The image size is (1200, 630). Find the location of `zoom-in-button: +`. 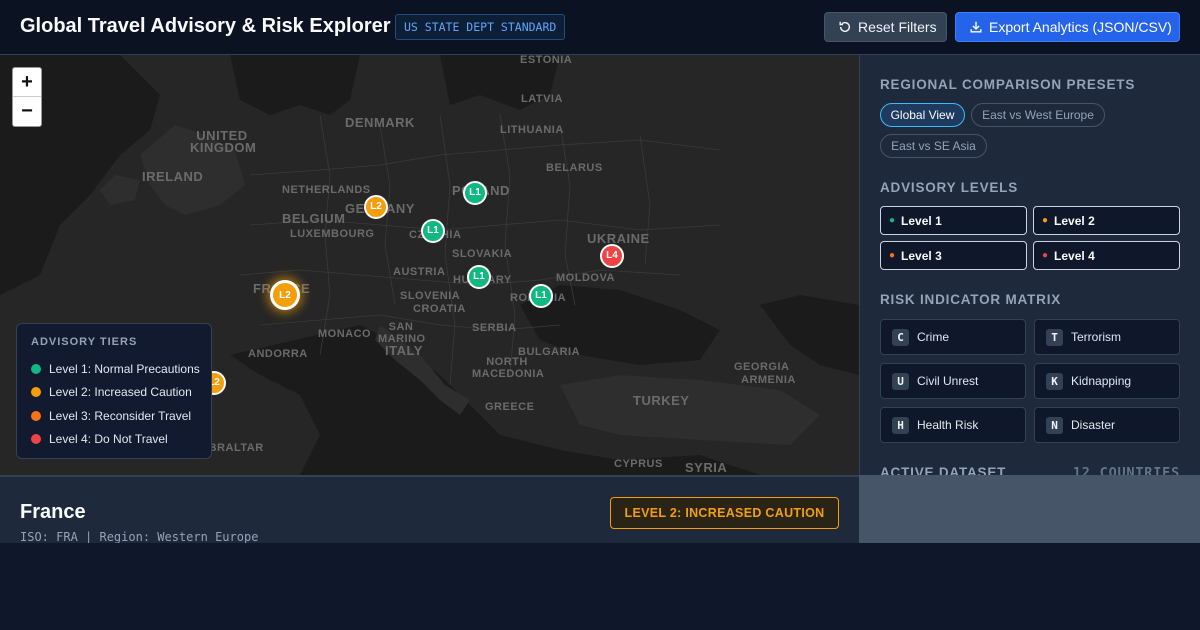

zoom-in-button: + is located at coordinates (27, 82).